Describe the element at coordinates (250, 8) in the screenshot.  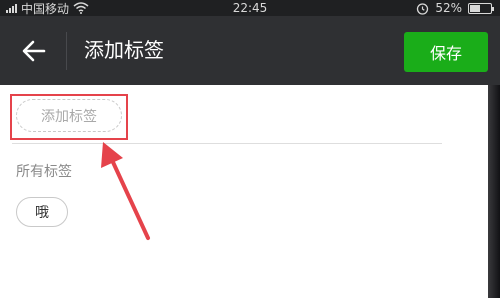
I see `status-bar: 中国移动 22:45 52%` at that location.